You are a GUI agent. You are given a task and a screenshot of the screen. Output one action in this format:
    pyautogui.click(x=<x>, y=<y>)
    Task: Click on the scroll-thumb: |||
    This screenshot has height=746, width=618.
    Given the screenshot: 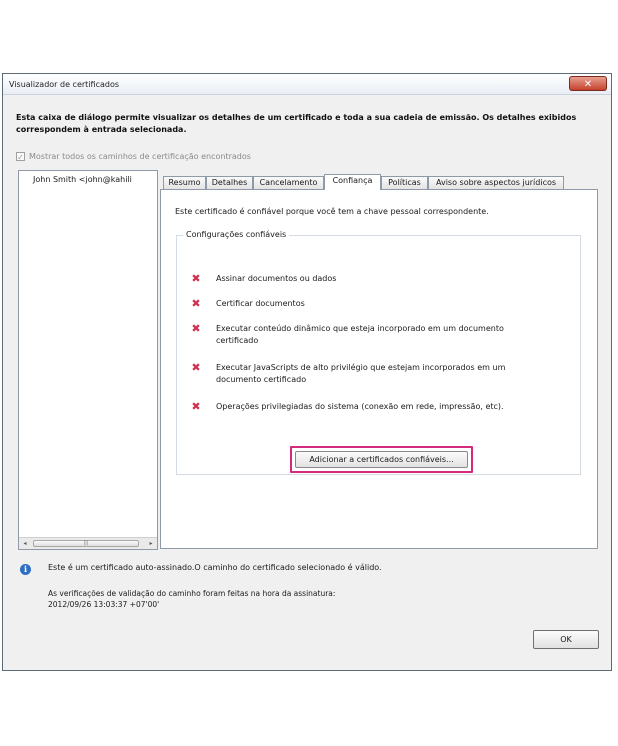 What is the action you would take?
    pyautogui.click(x=86, y=543)
    